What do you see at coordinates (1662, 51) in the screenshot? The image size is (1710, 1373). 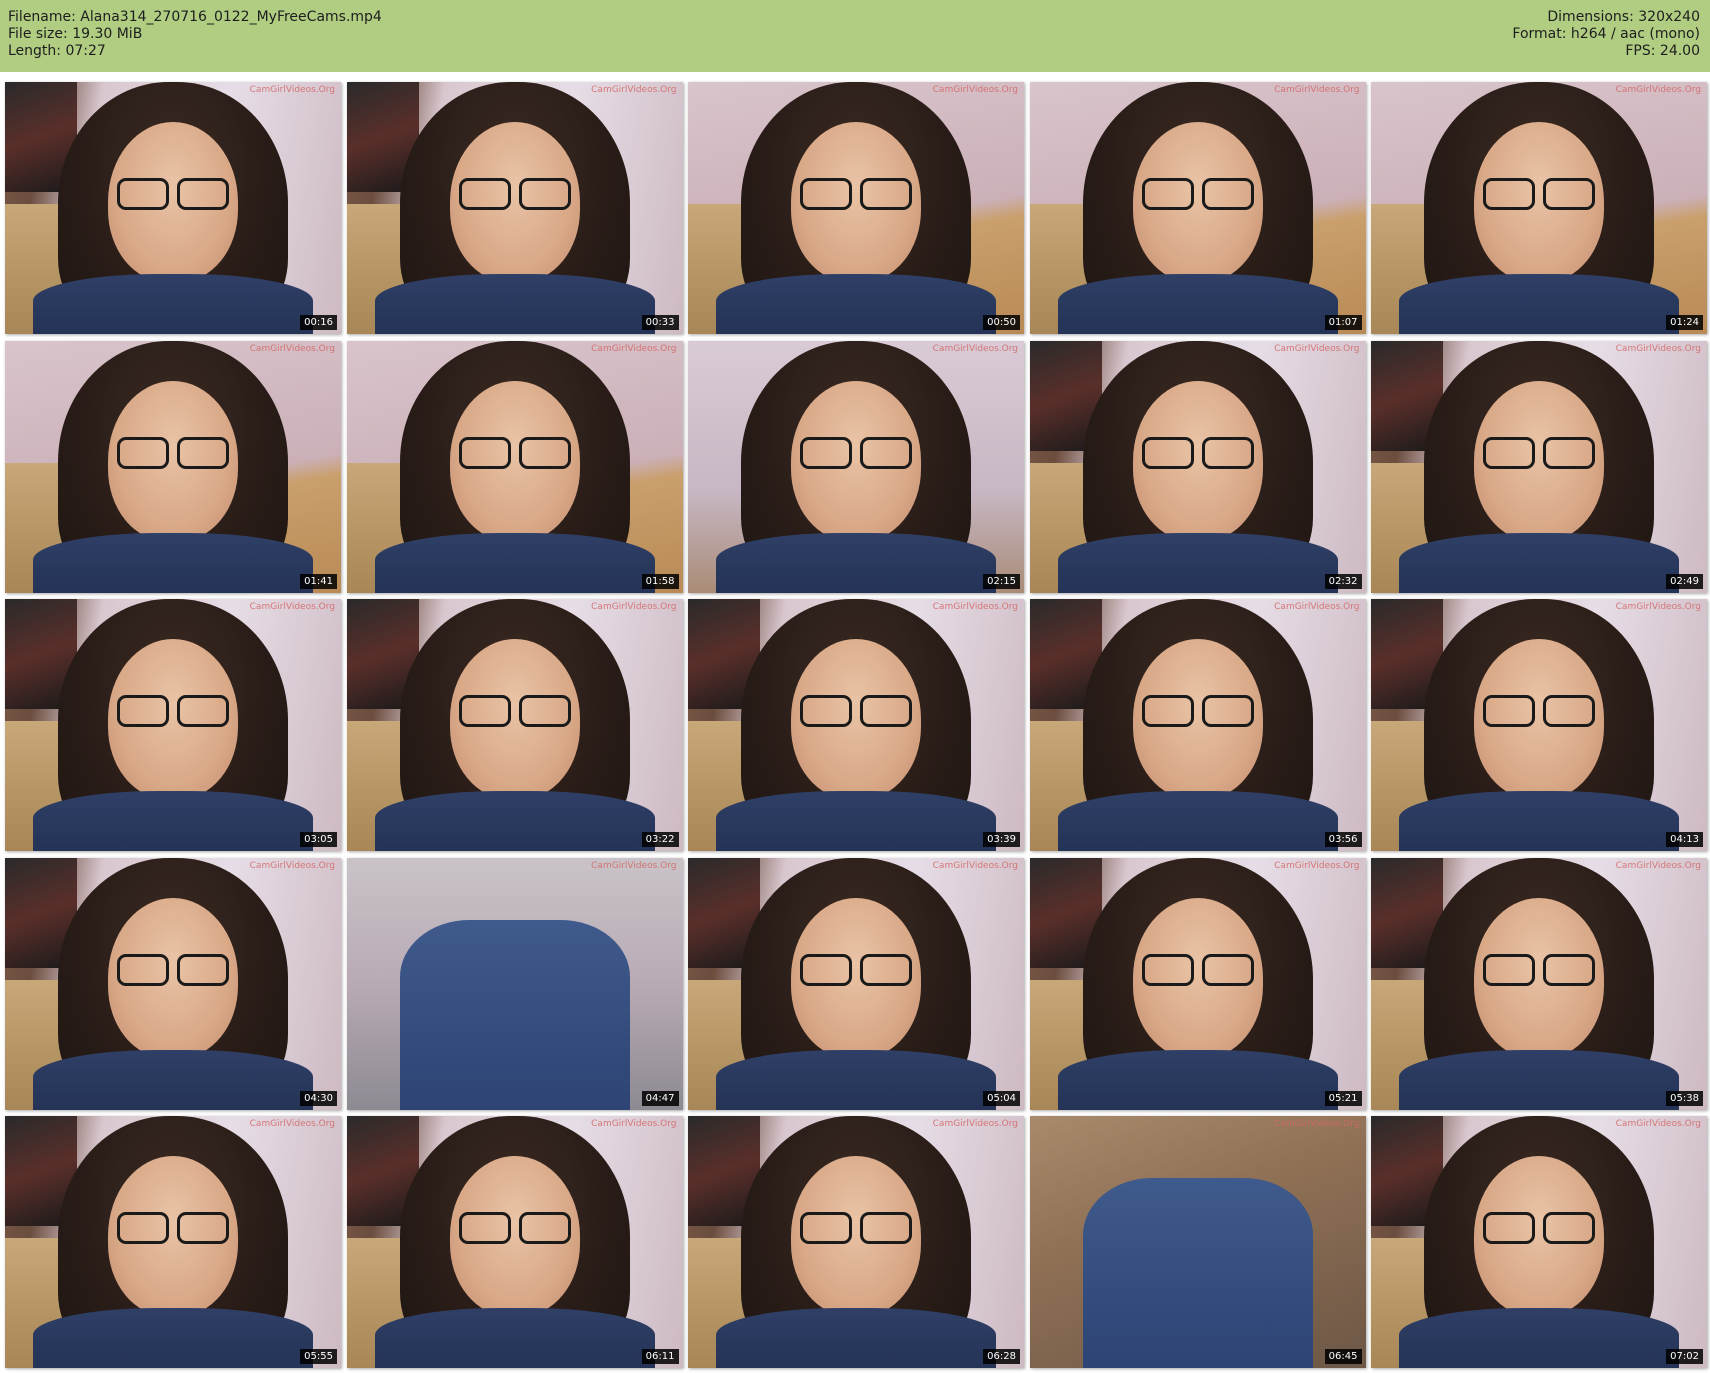 I see `fps-text: FPS: 24.00` at bounding box center [1662, 51].